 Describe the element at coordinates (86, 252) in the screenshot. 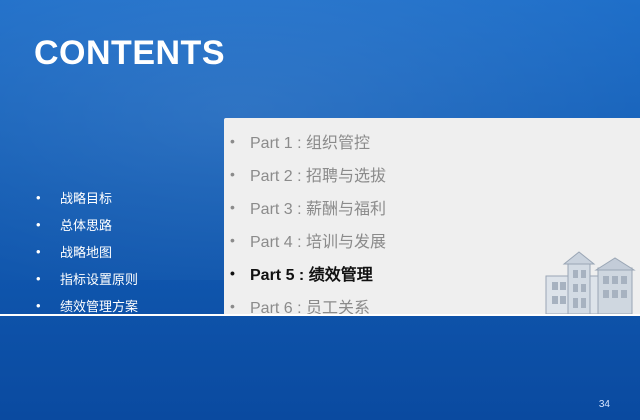

I see `left-list-item-label: 战略地图` at that location.